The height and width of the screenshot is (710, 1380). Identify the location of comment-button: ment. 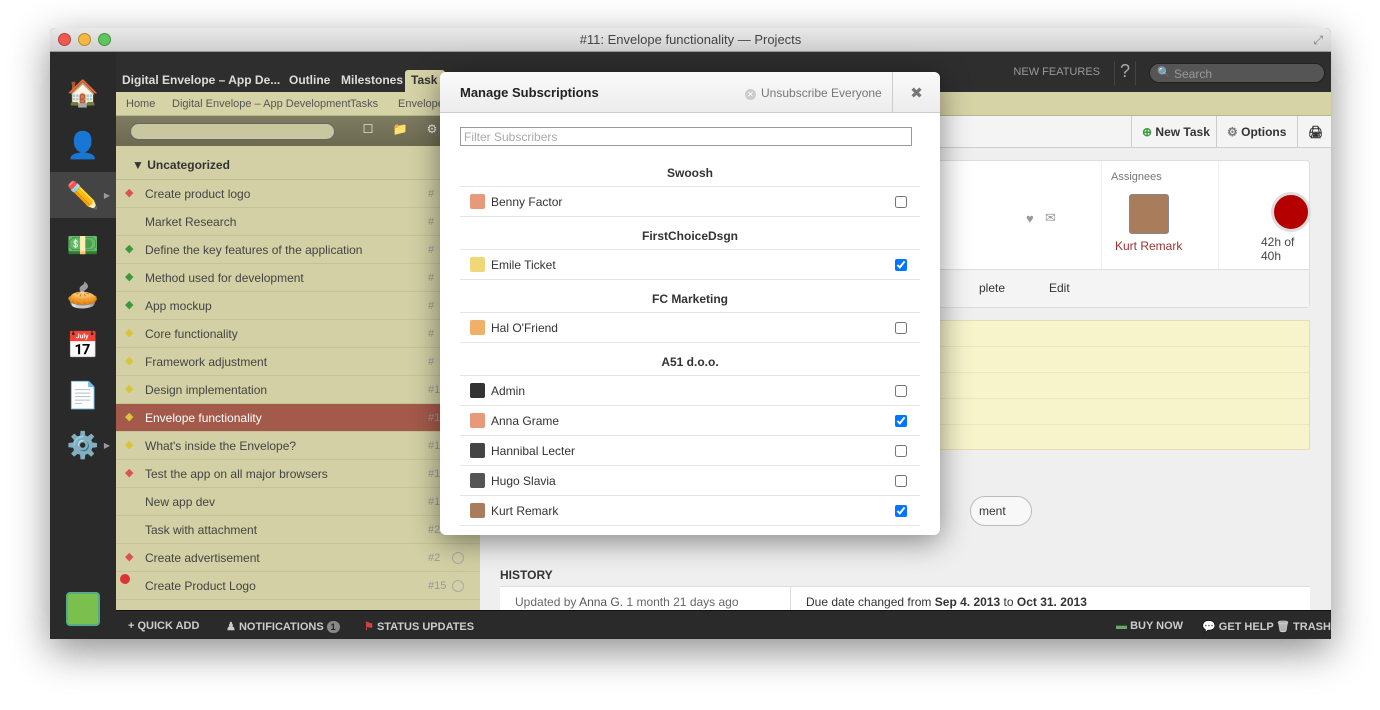
(1001, 511).